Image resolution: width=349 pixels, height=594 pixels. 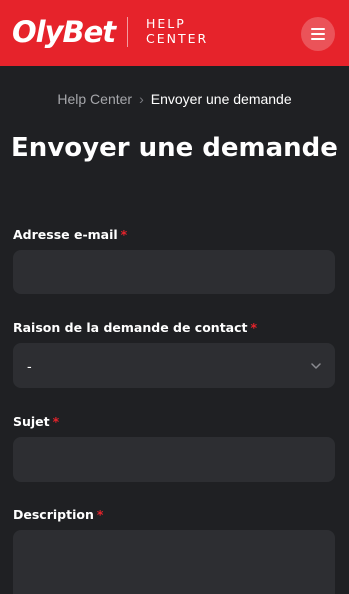 I want to click on reason-select-value: -, so click(x=29, y=365).